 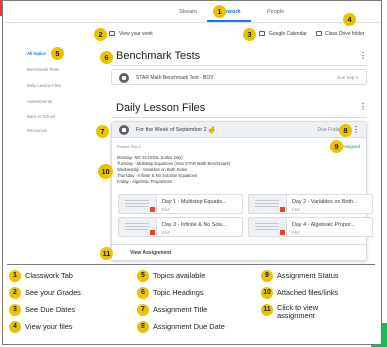 I want to click on sidebar-item-assessments: Assessments, so click(x=39, y=101).